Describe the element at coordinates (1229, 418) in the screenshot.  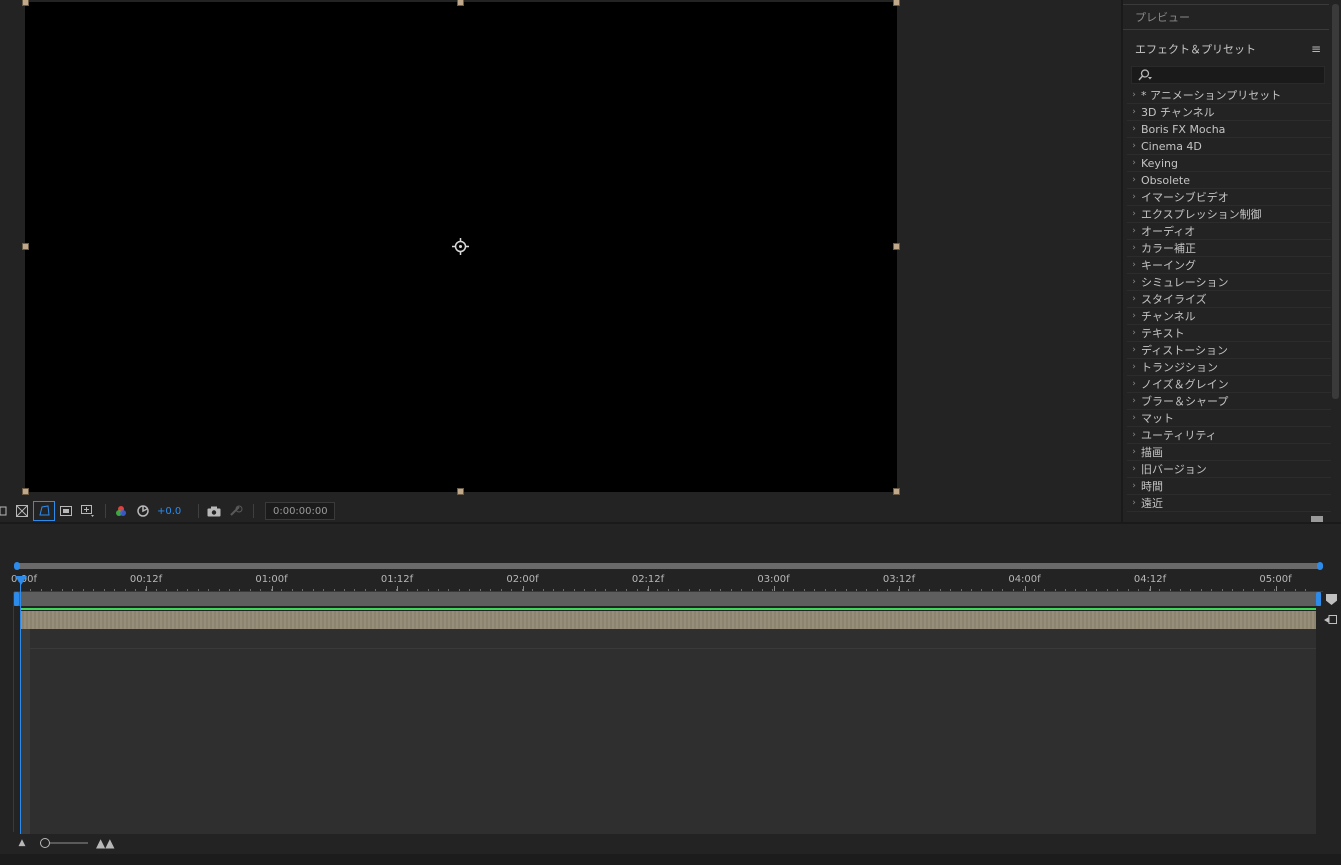
I see `effects-category-item: › マット` at that location.